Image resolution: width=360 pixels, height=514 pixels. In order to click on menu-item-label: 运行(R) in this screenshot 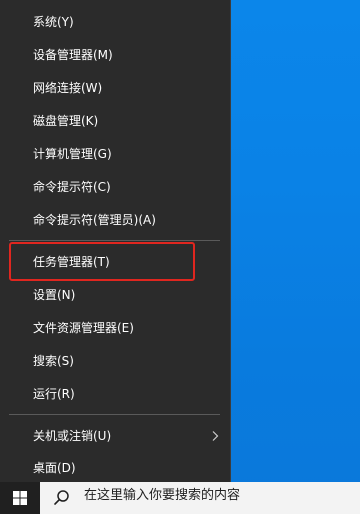, I will do `click(54, 394)`.